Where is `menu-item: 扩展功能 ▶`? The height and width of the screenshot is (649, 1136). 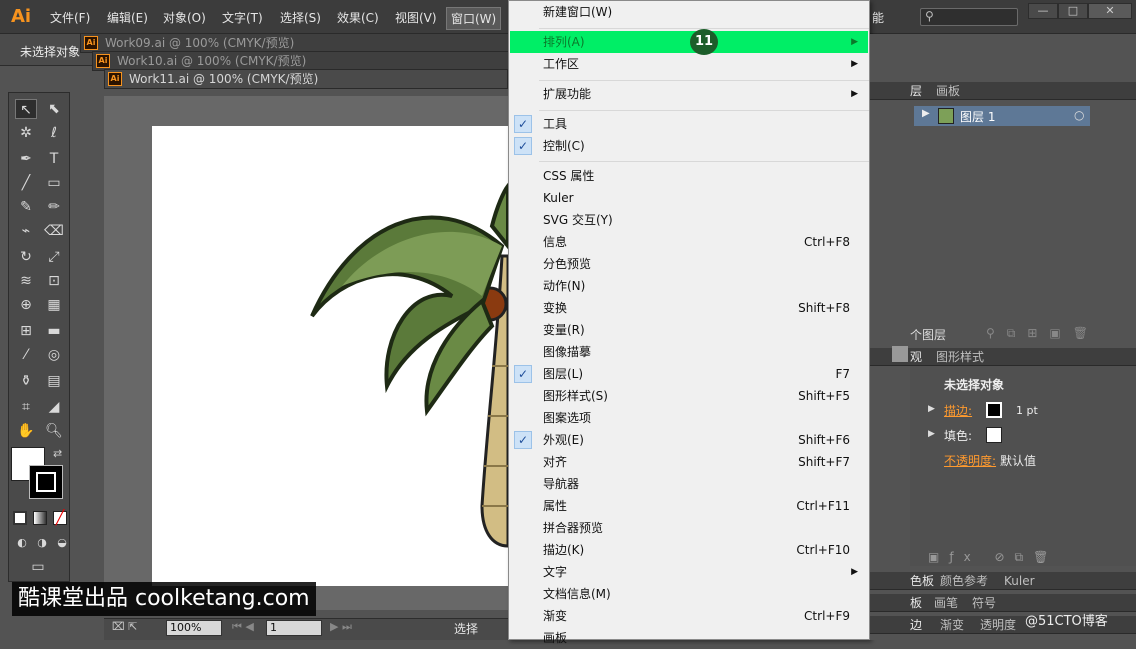
menu-item: 扩展功能 ▶ is located at coordinates (689, 94).